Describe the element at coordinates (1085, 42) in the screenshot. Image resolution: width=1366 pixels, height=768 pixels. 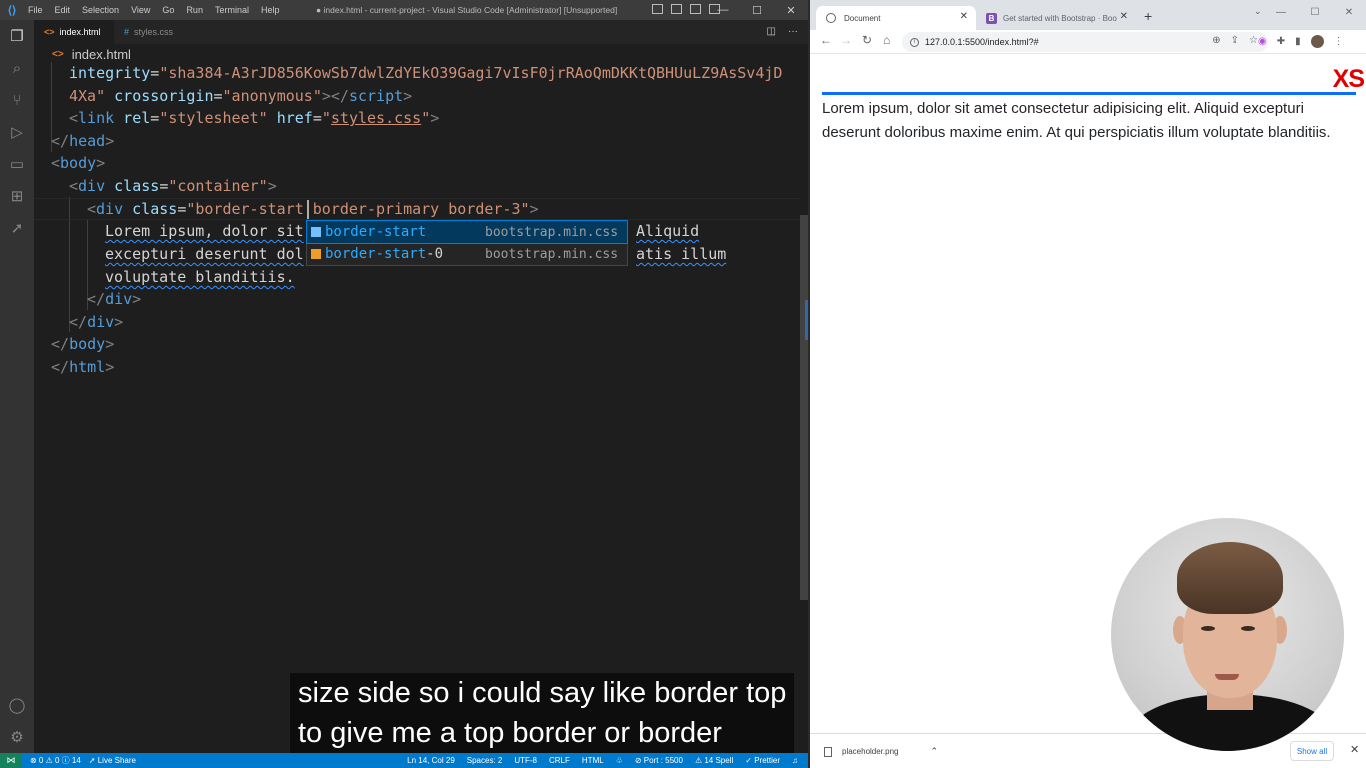
I see `address-bar: i 127.0.0.1:5500/index.html?# ⊕ ⇪ ☆` at that location.